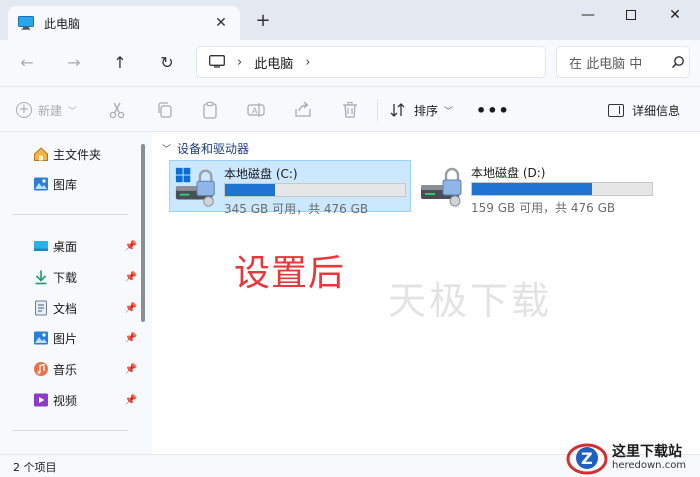 This screenshot has width=700, height=477. Describe the element at coordinates (350, 20) in the screenshot. I see `tab-bar: 此电脑 ✕ + — ✕` at that location.